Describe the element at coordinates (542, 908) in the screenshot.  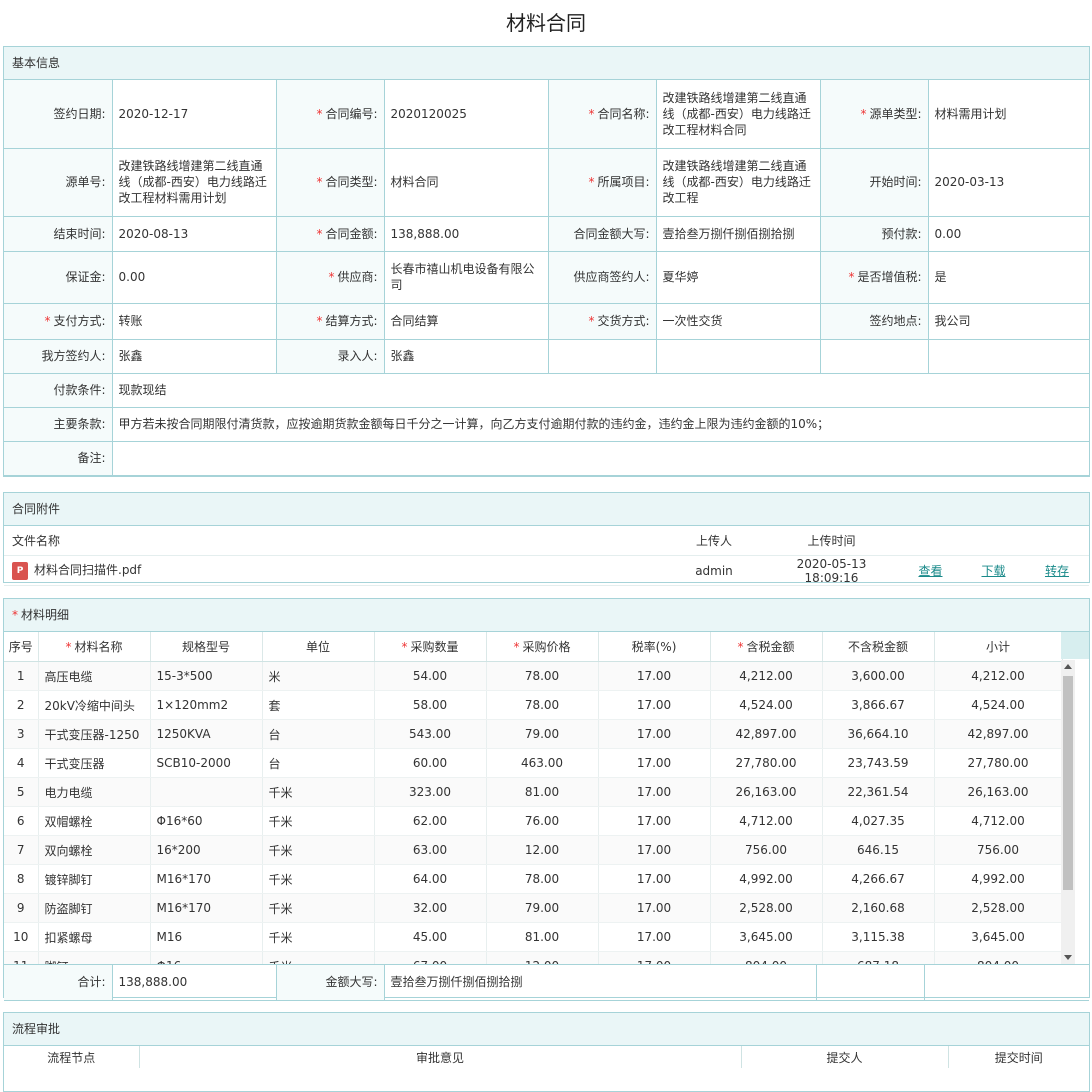
I see `grid-cell: 79.00` at that location.